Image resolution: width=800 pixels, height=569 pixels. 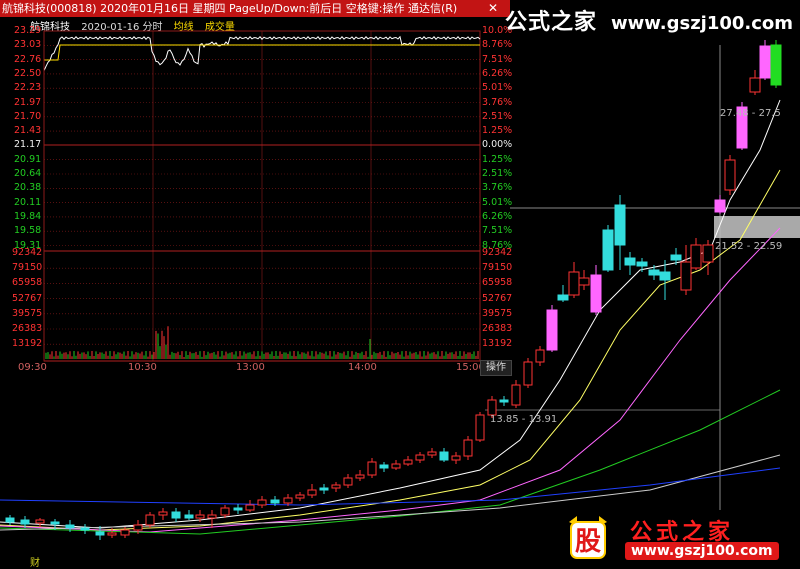 What do you see at coordinates (497, 344) in the screenshot?
I see `volume-label-right: 13192` at bounding box center [497, 344].